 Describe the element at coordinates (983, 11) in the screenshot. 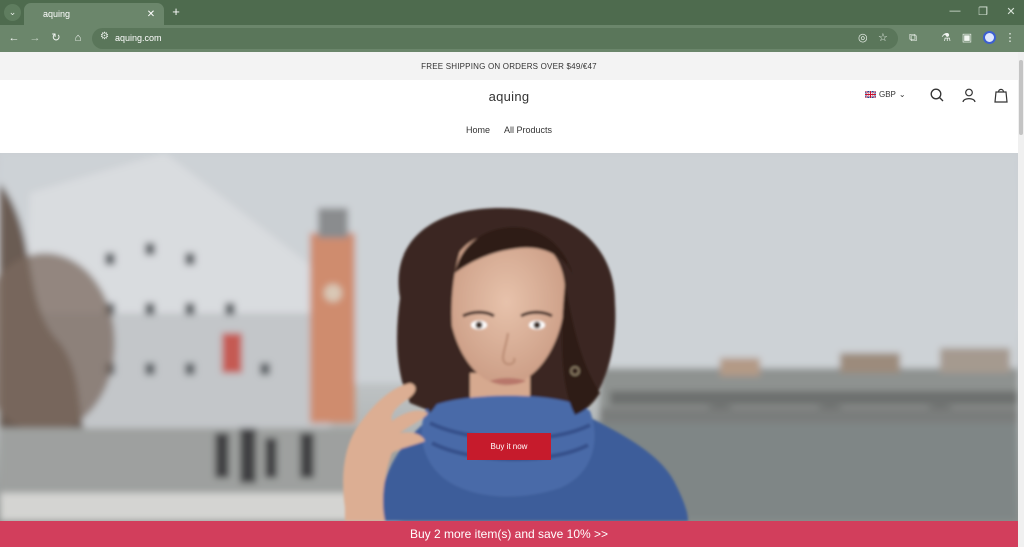

I see `restore-icon: ❐` at that location.